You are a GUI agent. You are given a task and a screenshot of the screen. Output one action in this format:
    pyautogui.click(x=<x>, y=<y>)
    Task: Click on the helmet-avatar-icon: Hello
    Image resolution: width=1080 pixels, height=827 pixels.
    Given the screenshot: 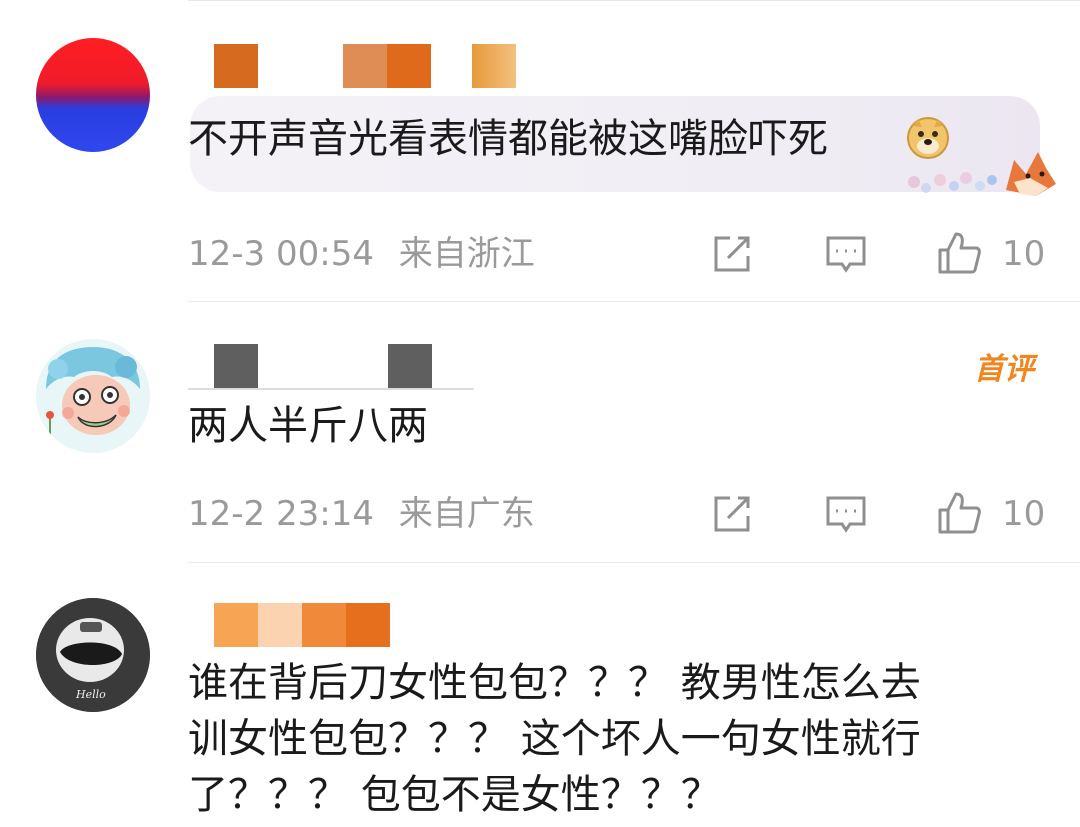 What is the action you would take?
    pyautogui.click(x=93, y=655)
    